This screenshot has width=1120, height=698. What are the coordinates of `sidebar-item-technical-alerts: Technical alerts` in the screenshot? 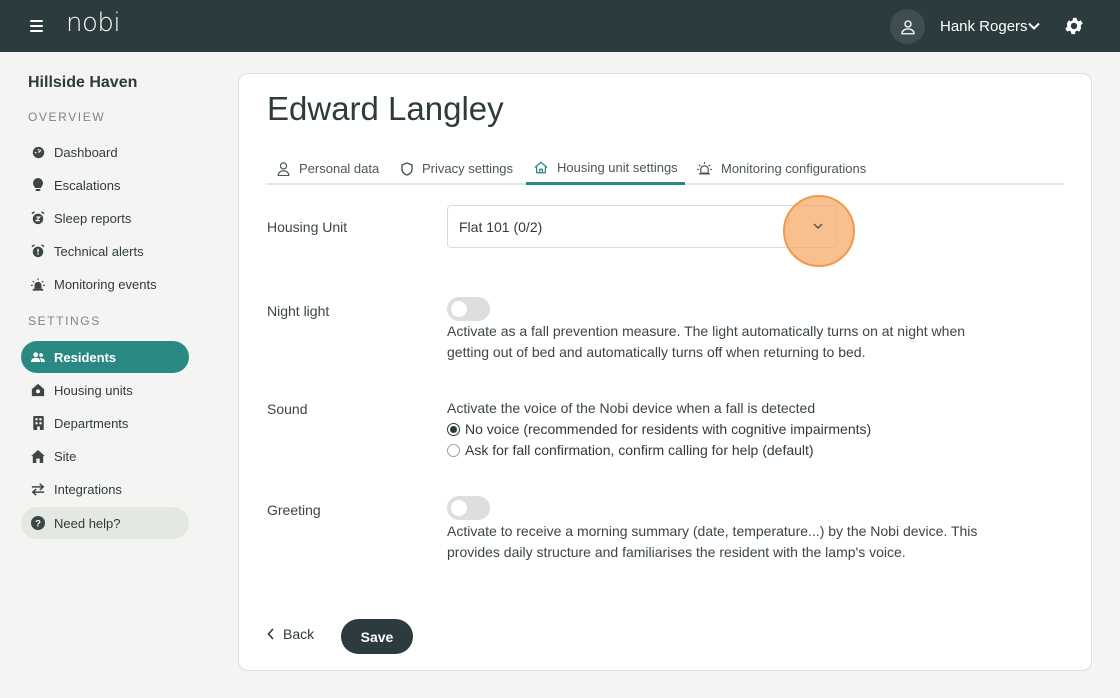 It's located at (105, 251).